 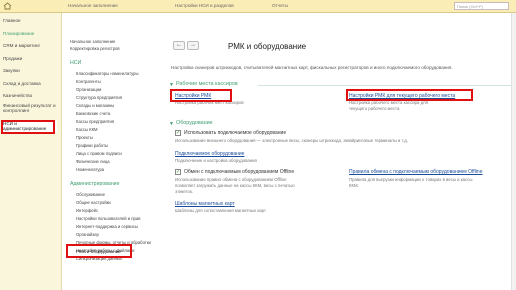 What do you see at coordinates (171, 124) in the screenshot?
I see `collapse-equipment-icon: ▼` at bounding box center [171, 124].